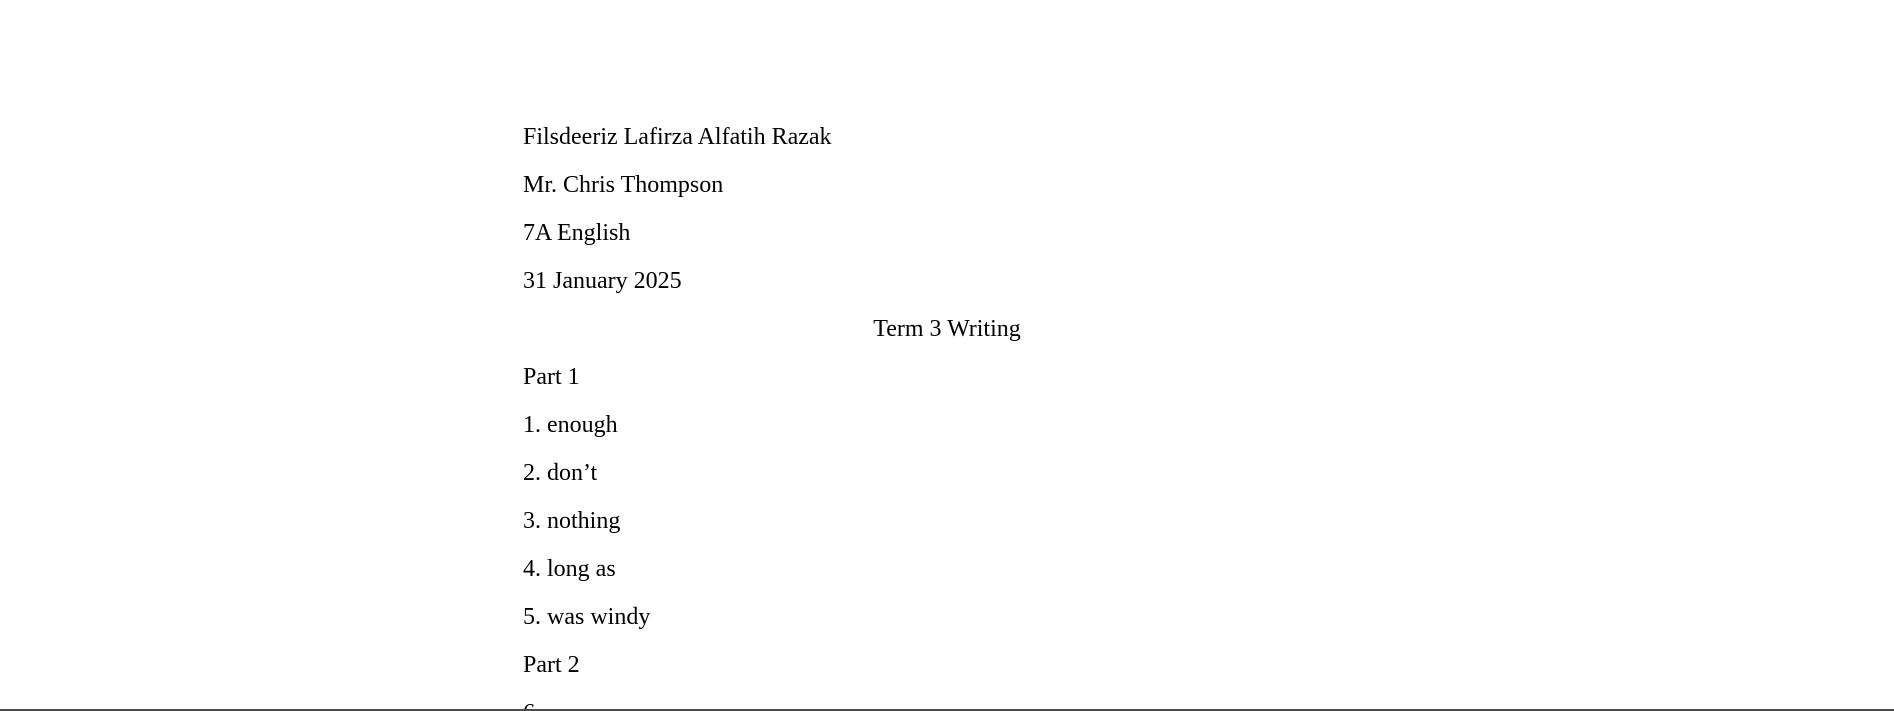 This screenshot has width=1894, height=711. What do you see at coordinates (602, 281) in the screenshot?
I see `document-date: 31 January 2025` at bounding box center [602, 281].